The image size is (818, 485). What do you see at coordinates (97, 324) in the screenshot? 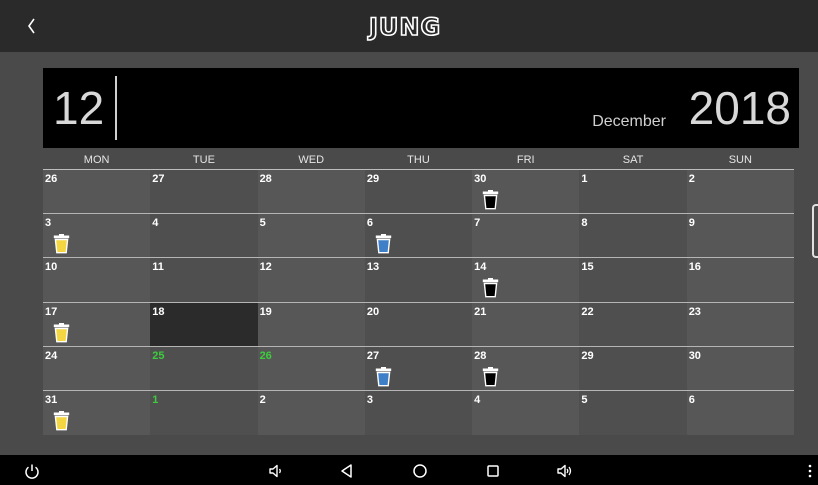
I see `day-cell: 17` at bounding box center [97, 324].